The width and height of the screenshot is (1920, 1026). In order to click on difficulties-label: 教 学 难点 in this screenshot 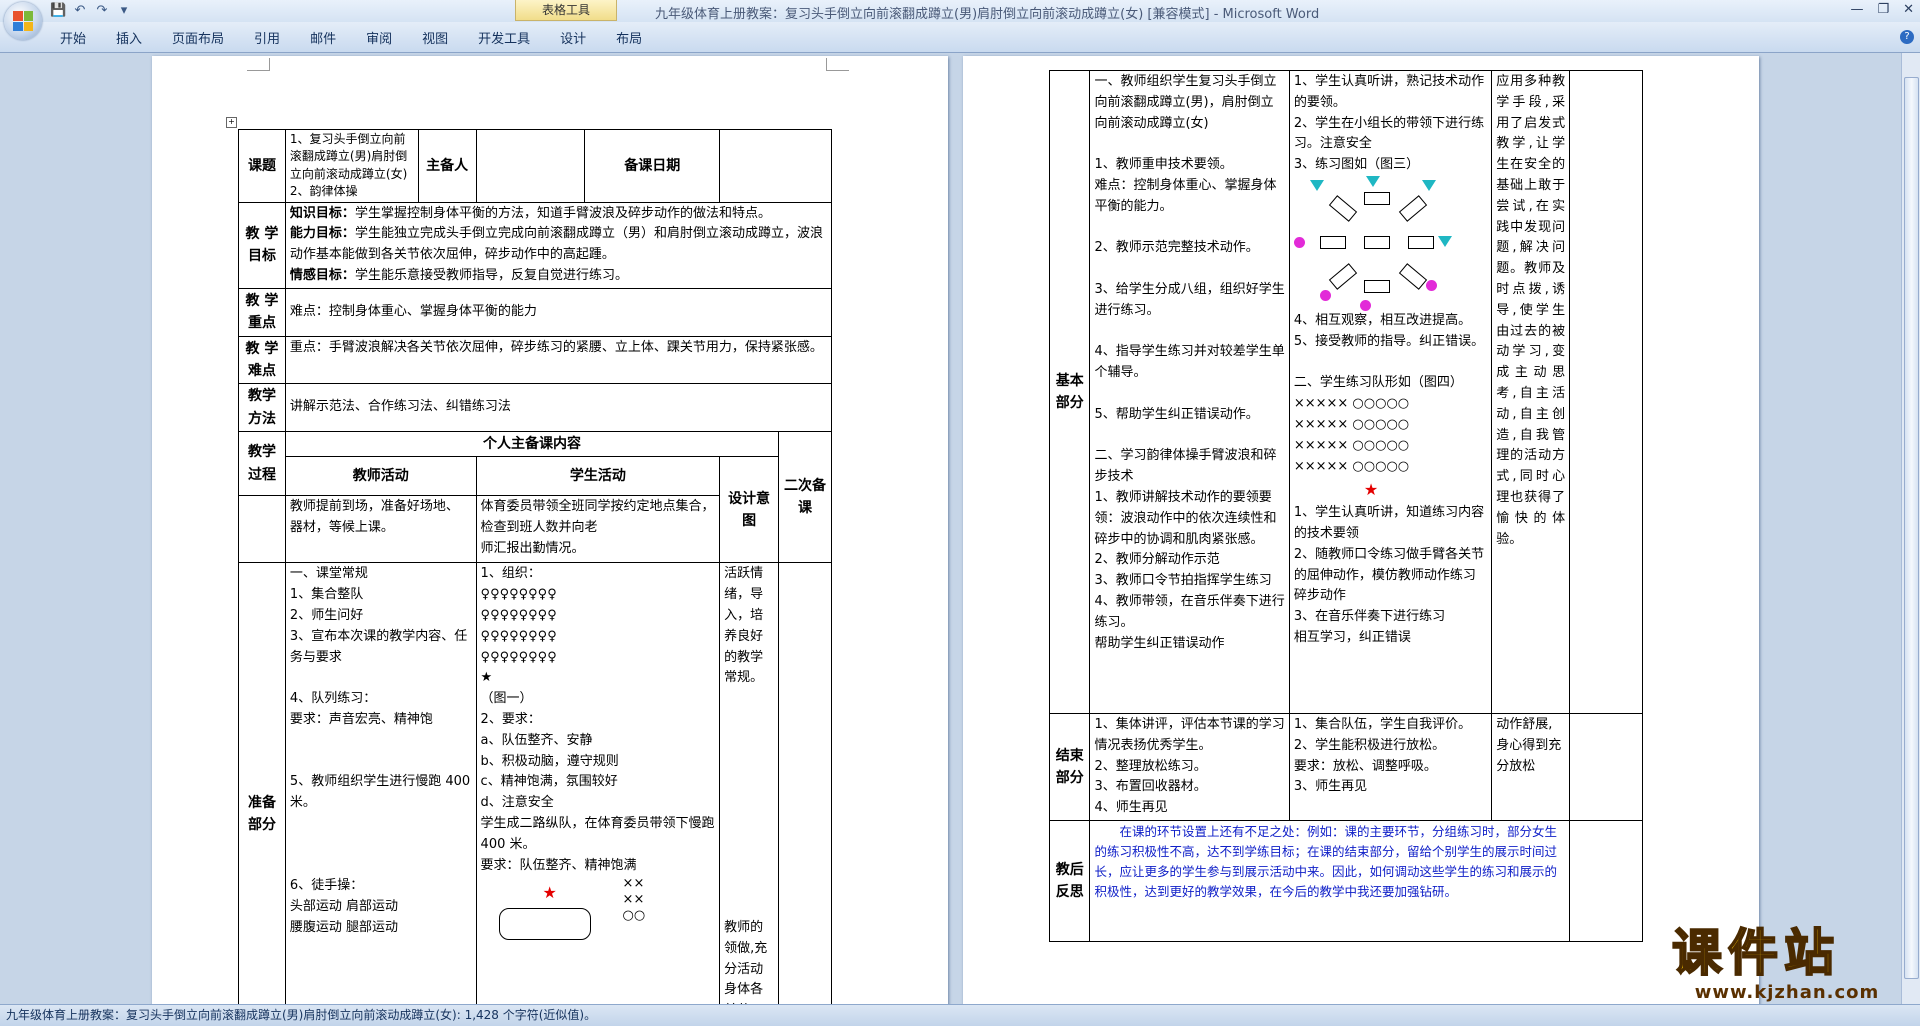, I will do `click(262, 360)`.